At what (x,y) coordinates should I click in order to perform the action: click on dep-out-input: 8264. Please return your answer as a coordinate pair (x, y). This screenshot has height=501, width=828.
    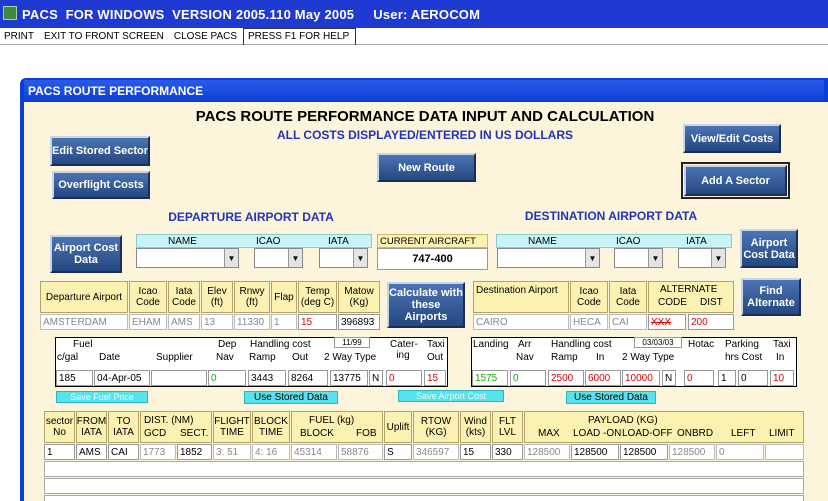
    Looking at the image, I should click on (308, 378).